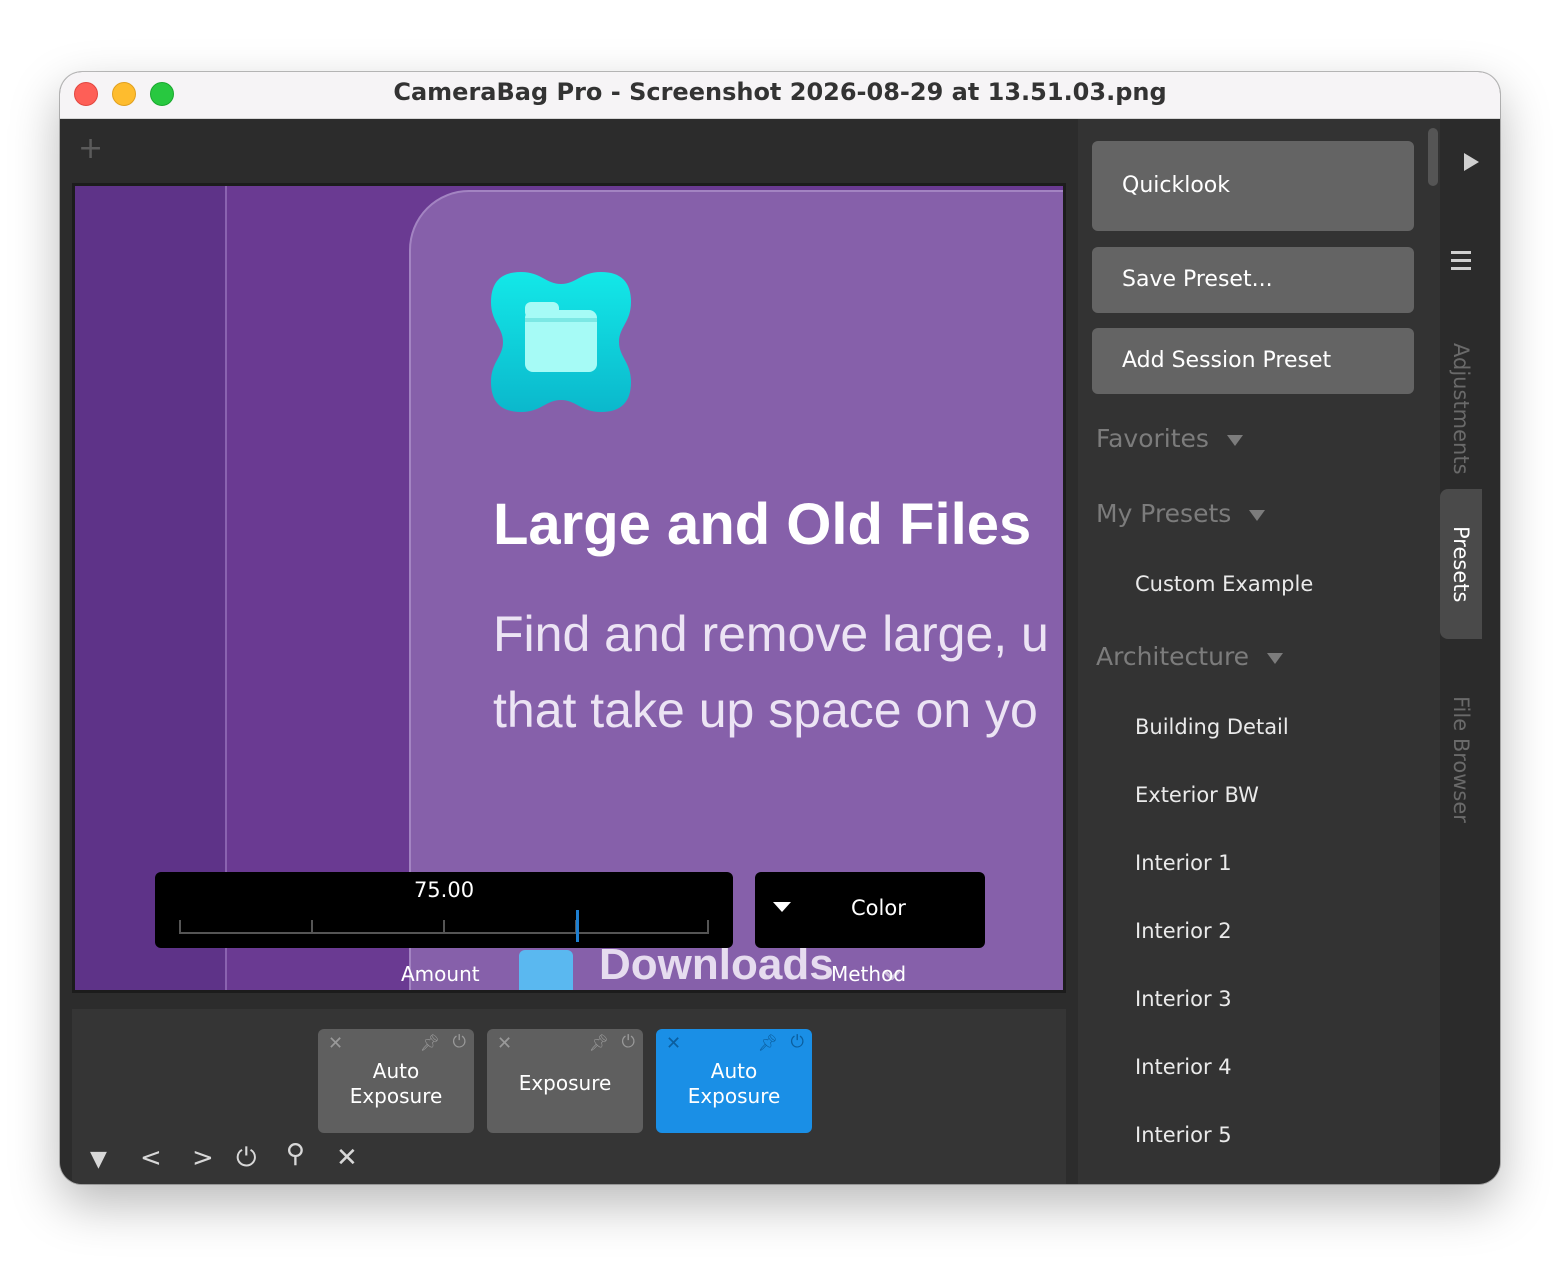  What do you see at coordinates (546, 970) in the screenshot?
I see `downloads-folder-icon` at bounding box center [546, 970].